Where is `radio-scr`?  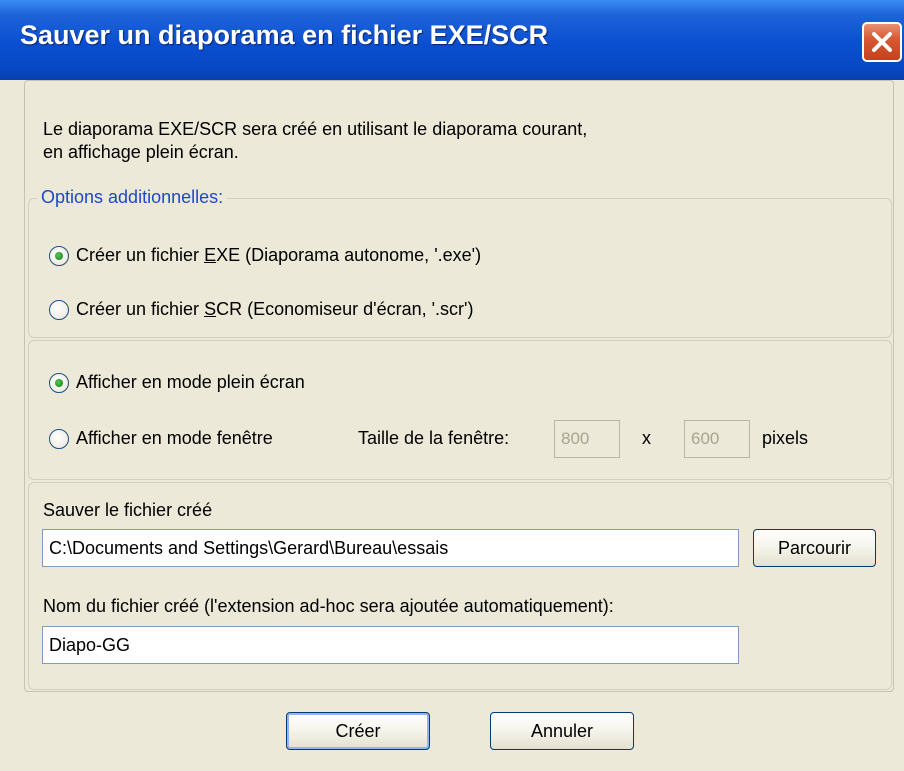
radio-scr is located at coordinates (59, 310).